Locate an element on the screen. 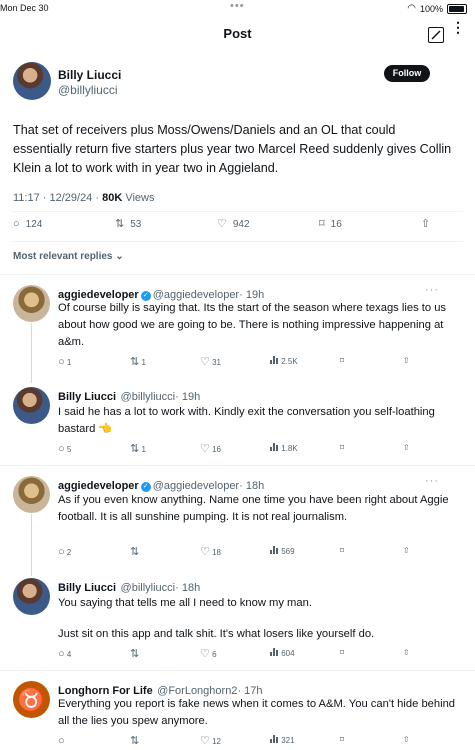 The width and height of the screenshot is (475, 750). repost-action: ⇅ 53 is located at coordinates (128, 224).